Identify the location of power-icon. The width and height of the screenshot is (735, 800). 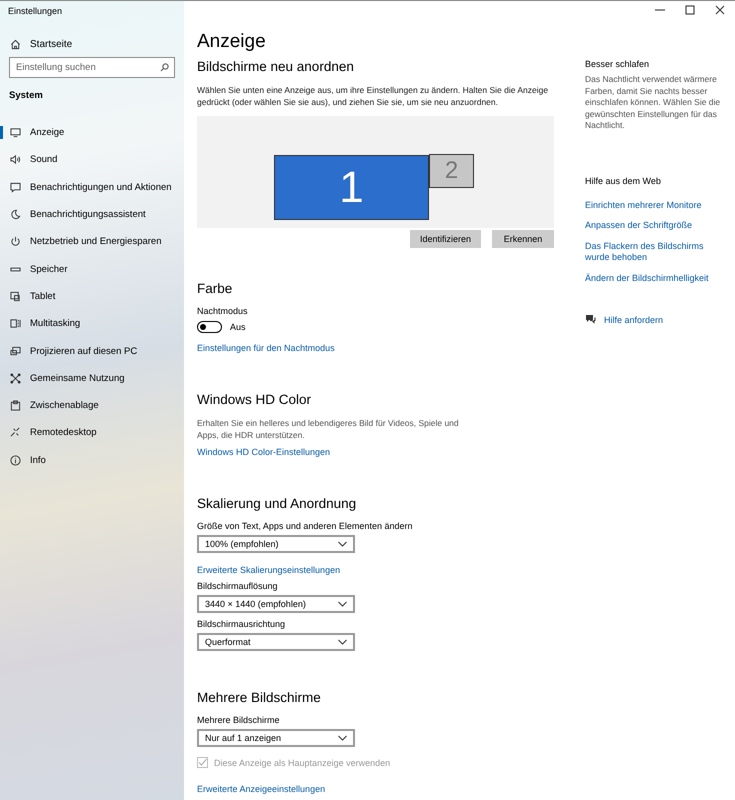
(15, 242).